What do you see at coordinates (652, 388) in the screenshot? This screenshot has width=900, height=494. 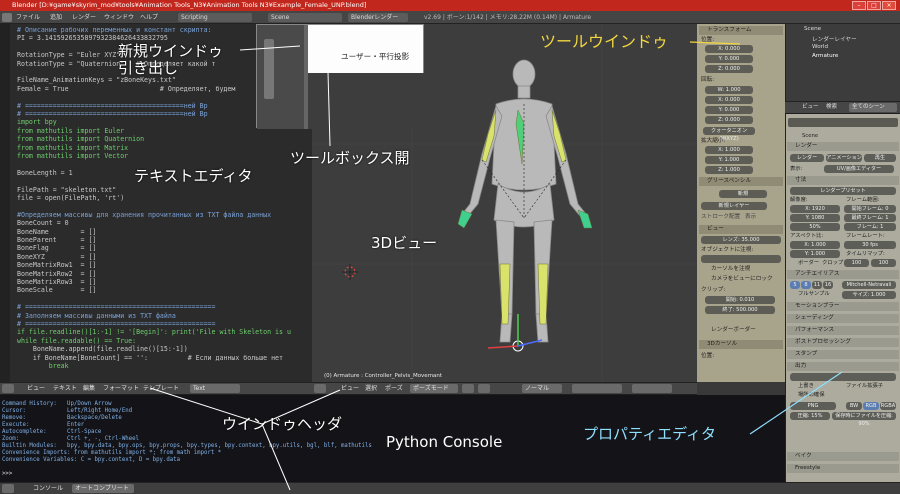 I see `snap-buttons` at bounding box center [652, 388].